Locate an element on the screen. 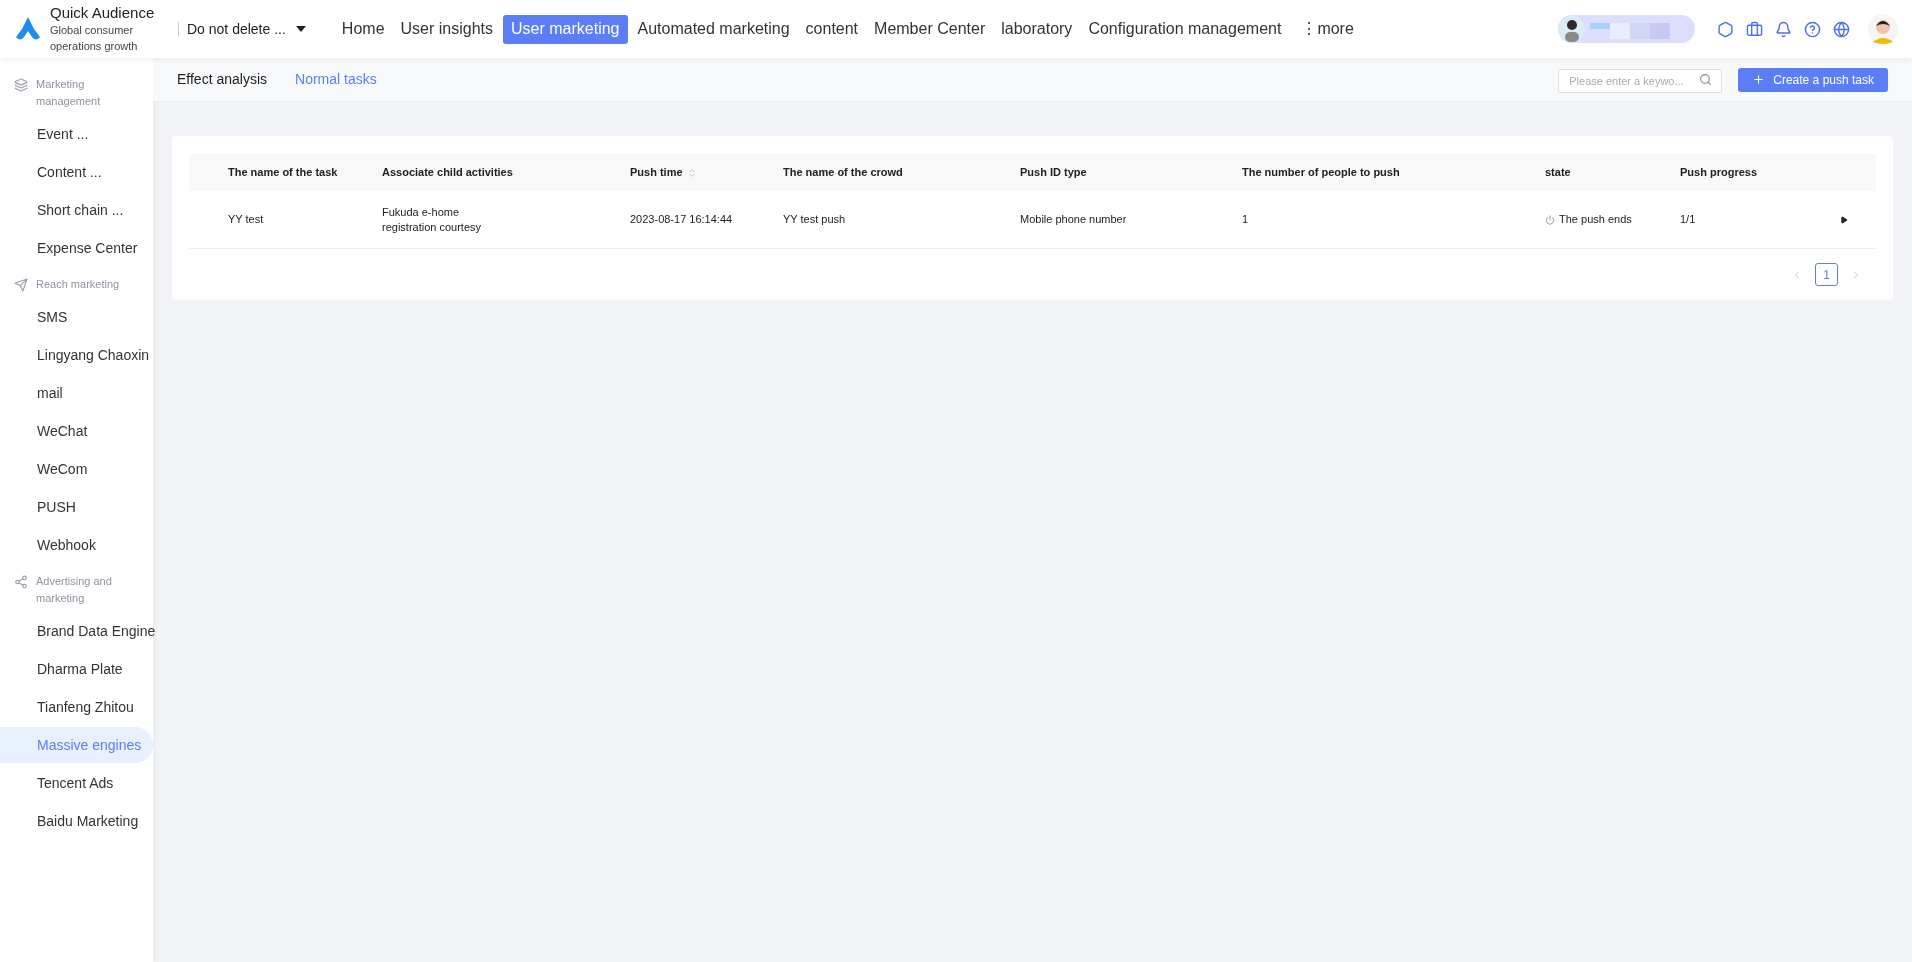  nav-tab: laboratory is located at coordinates (1037, 29).